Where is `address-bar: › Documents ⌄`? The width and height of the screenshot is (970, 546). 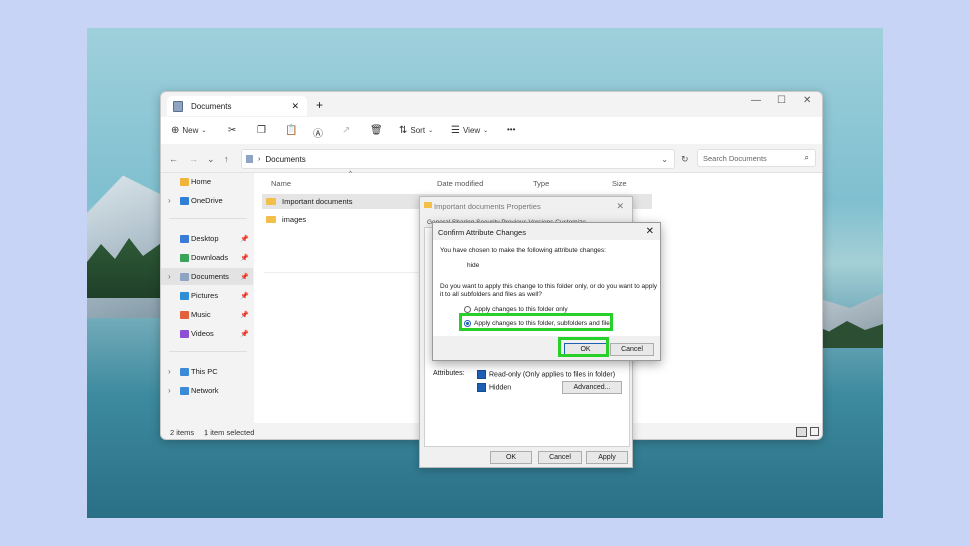 address-bar: › Documents ⌄ is located at coordinates (458, 159).